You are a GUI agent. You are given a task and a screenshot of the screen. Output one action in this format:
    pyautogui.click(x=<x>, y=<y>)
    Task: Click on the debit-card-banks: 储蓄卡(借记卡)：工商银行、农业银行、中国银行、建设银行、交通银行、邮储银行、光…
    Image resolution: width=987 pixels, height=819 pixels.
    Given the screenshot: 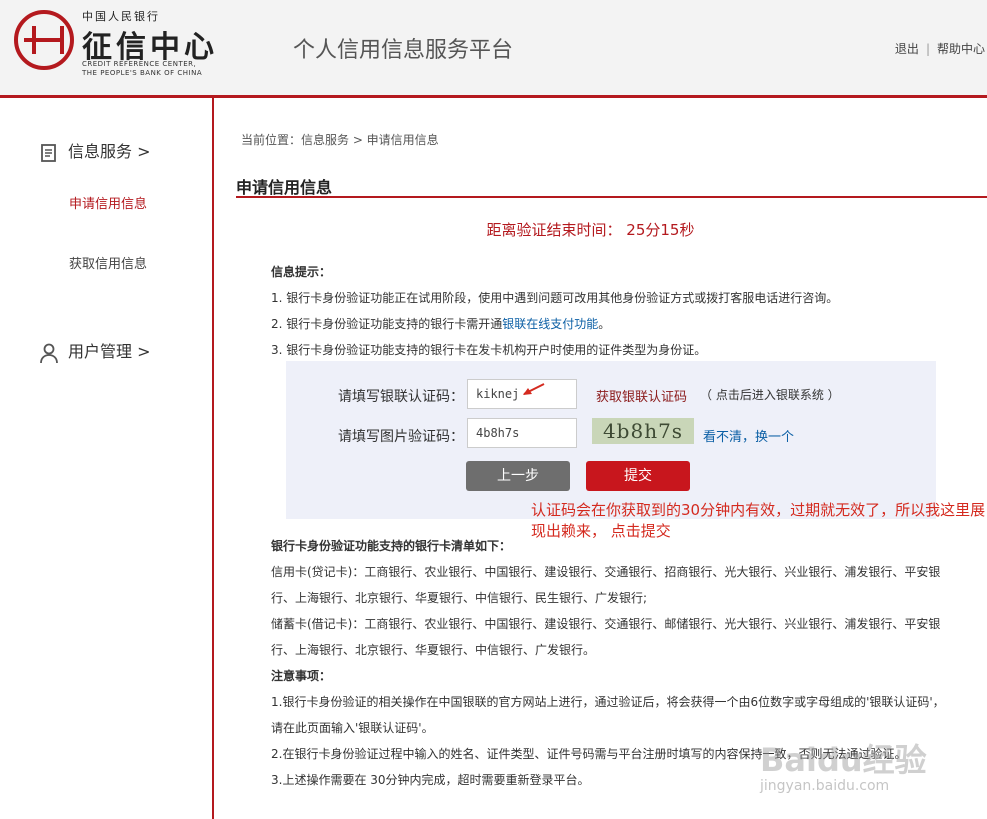 What is the action you would take?
    pyautogui.click(x=606, y=624)
    